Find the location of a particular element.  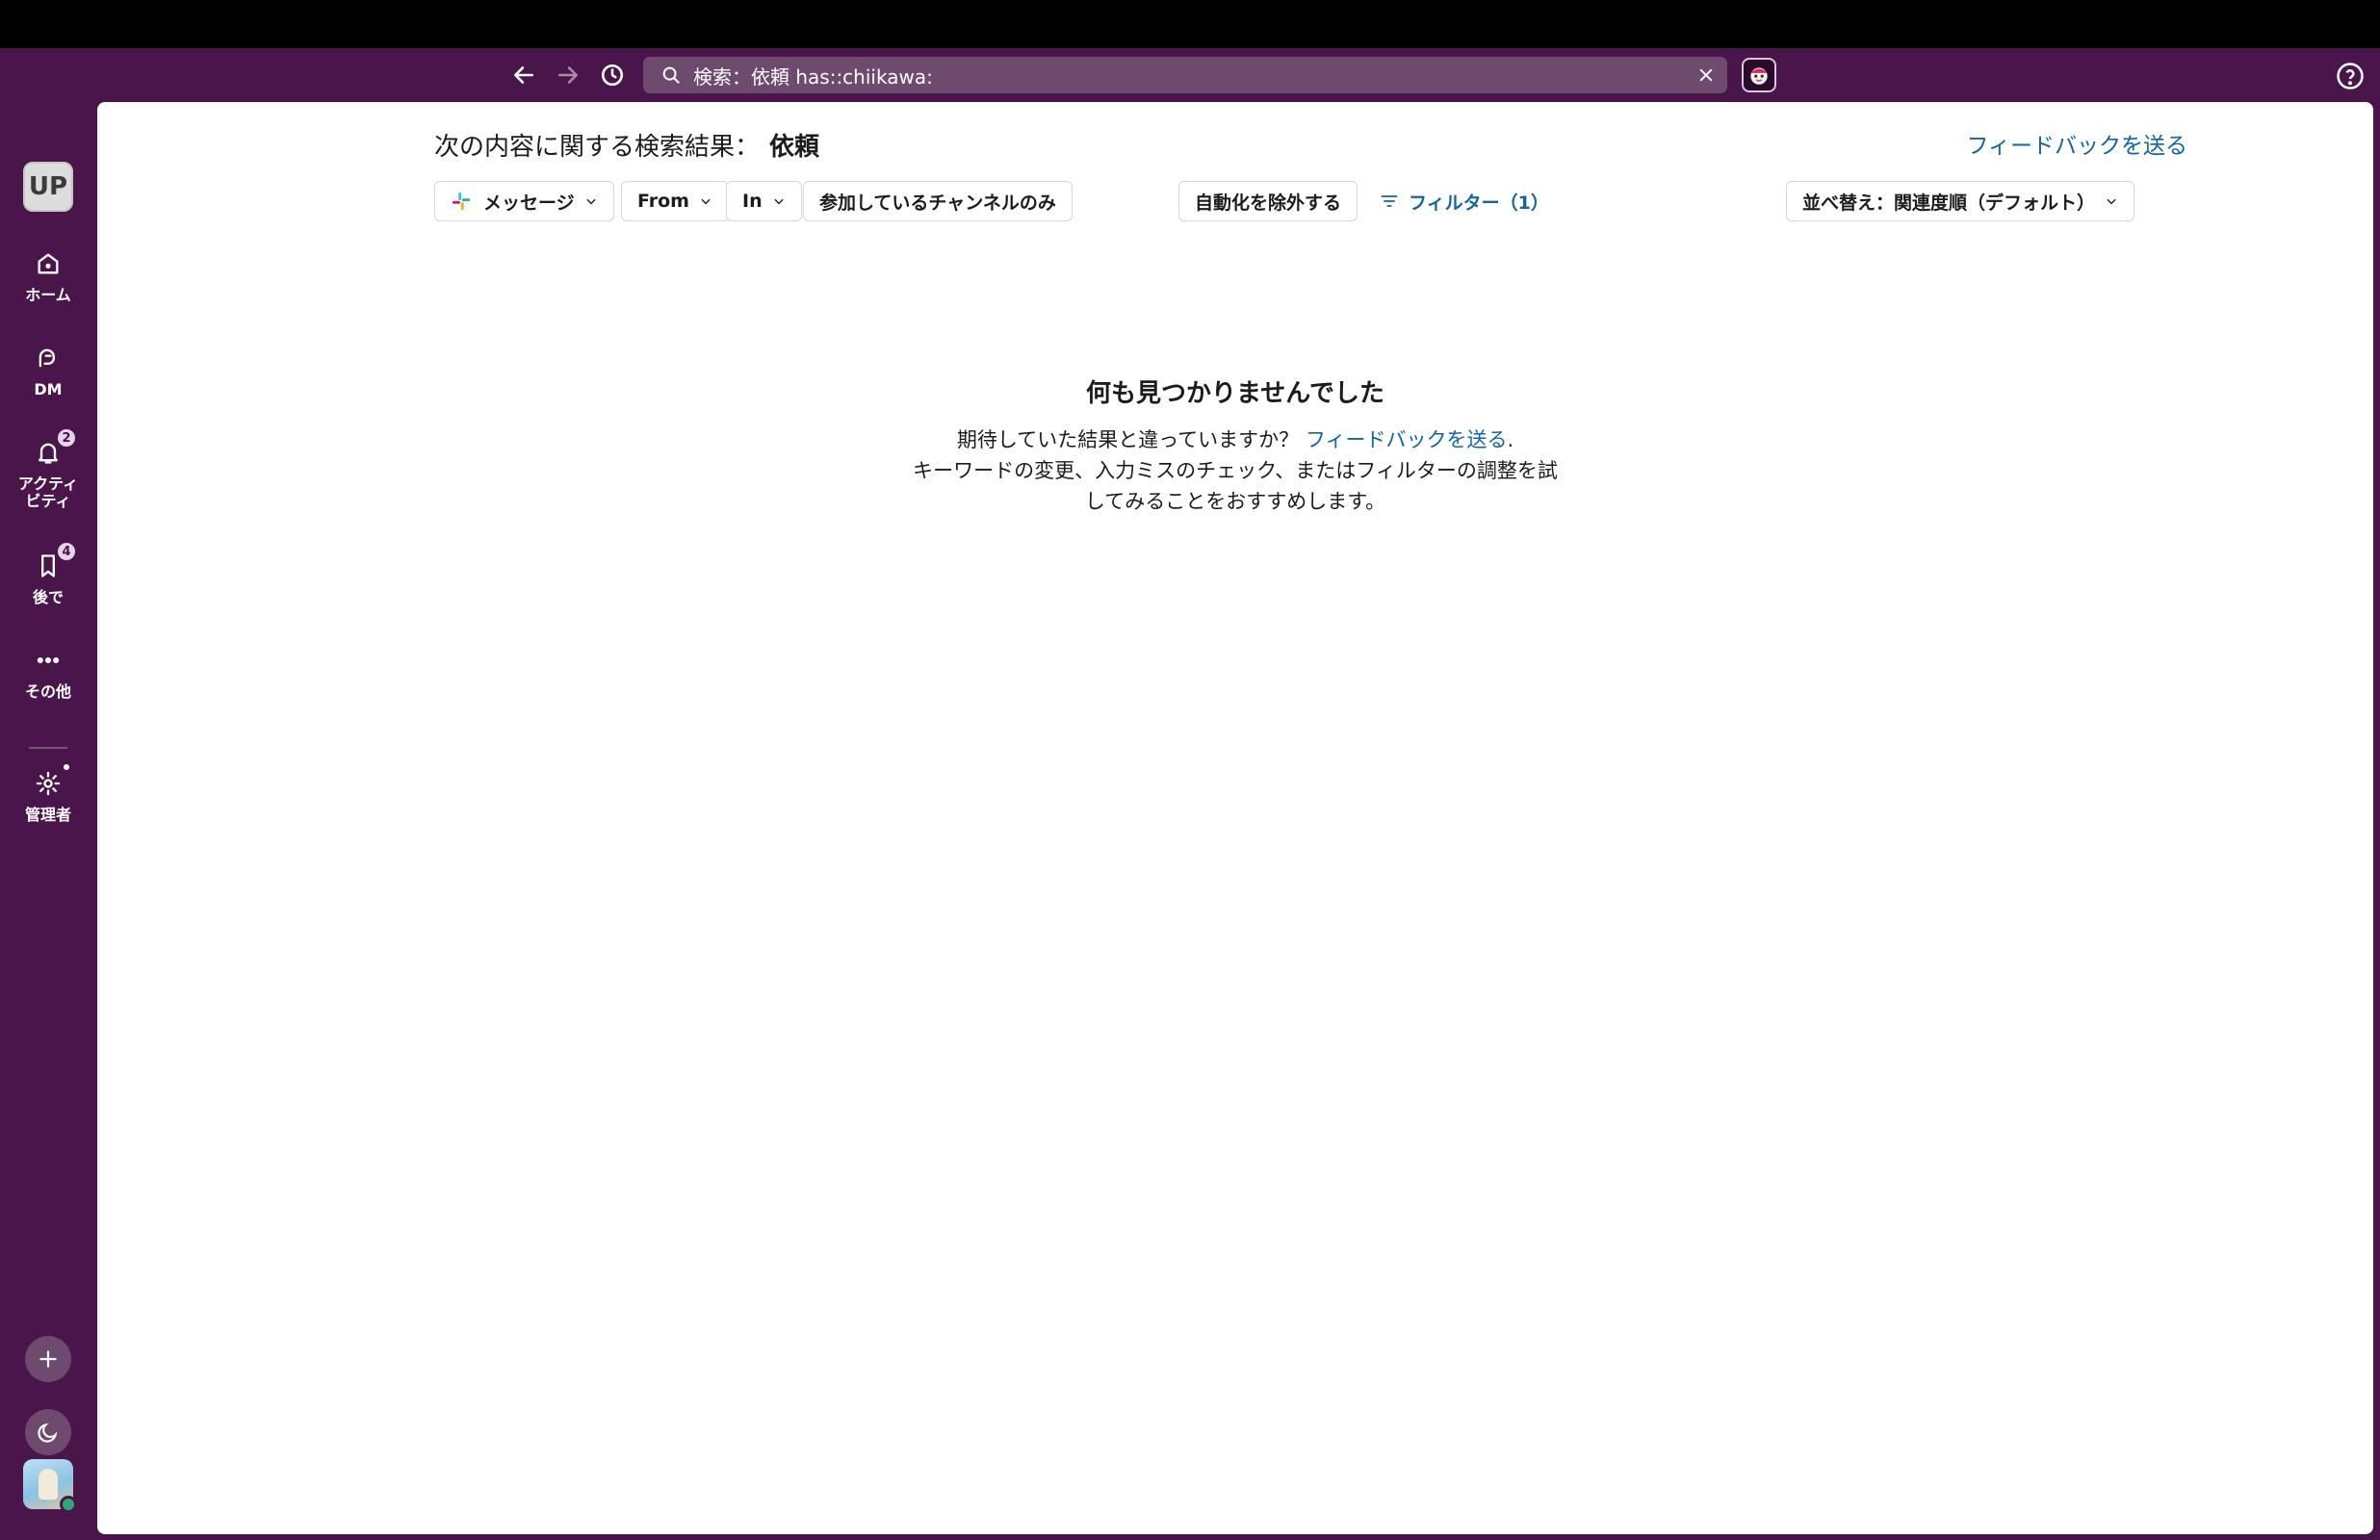

activity-badge: 2 is located at coordinates (67, 438).